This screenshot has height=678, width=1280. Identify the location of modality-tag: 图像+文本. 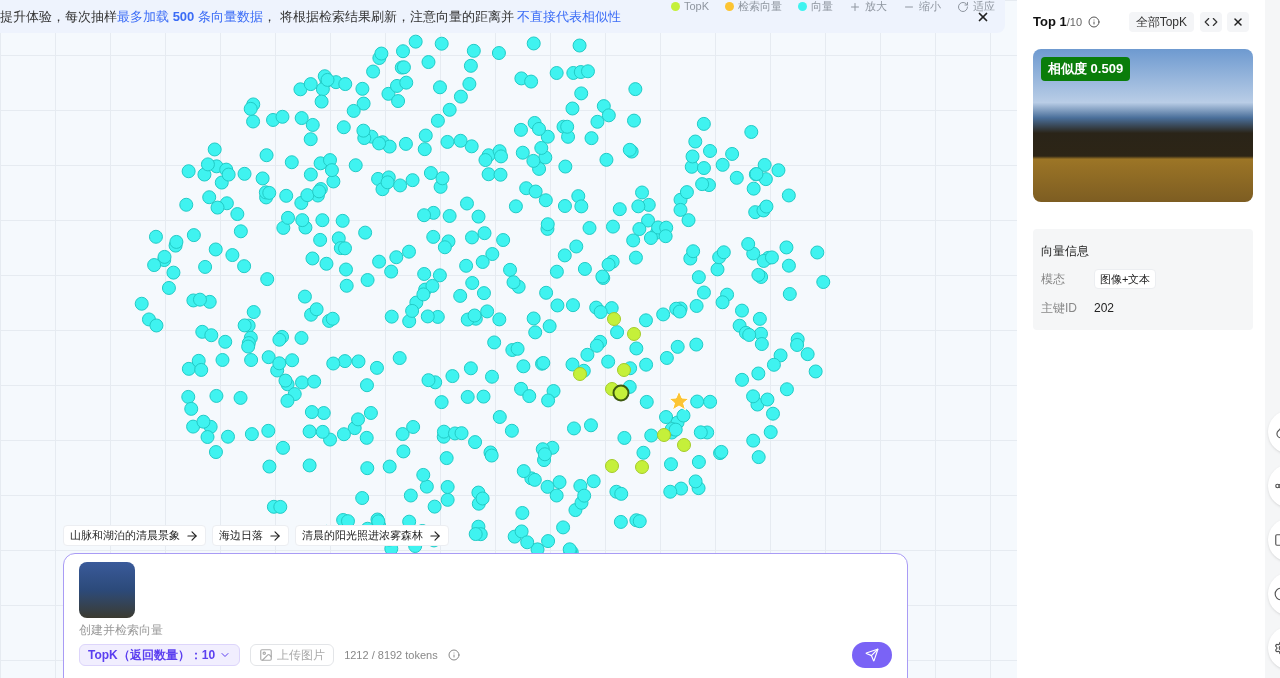
(1125, 279).